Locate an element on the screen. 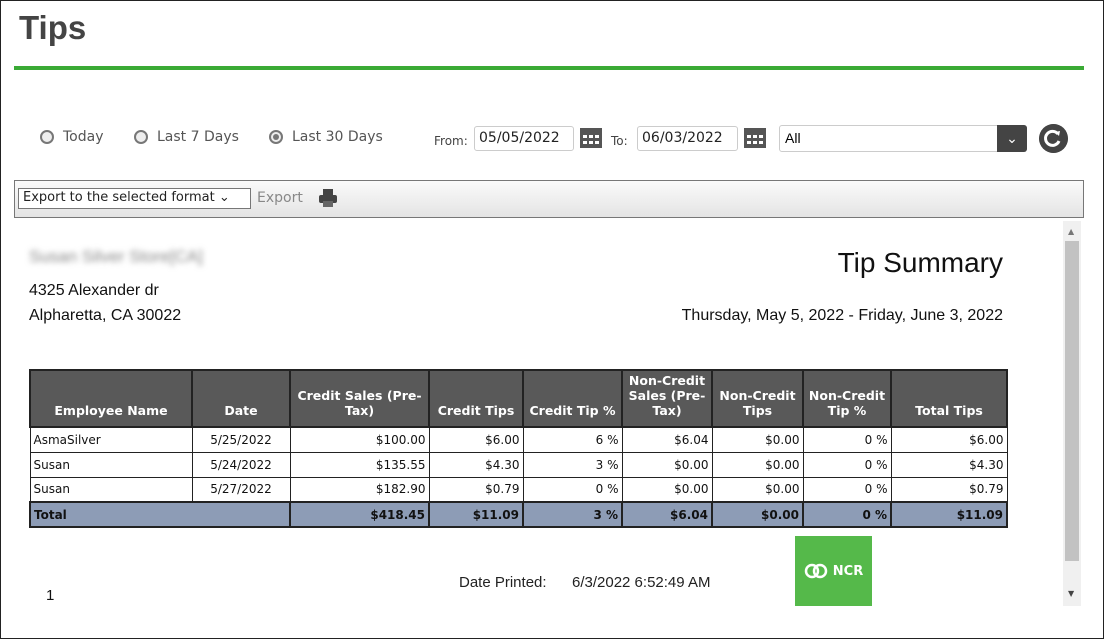 The image size is (1104, 639). employee-select: All ⌄ is located at coordinates (903, 138).